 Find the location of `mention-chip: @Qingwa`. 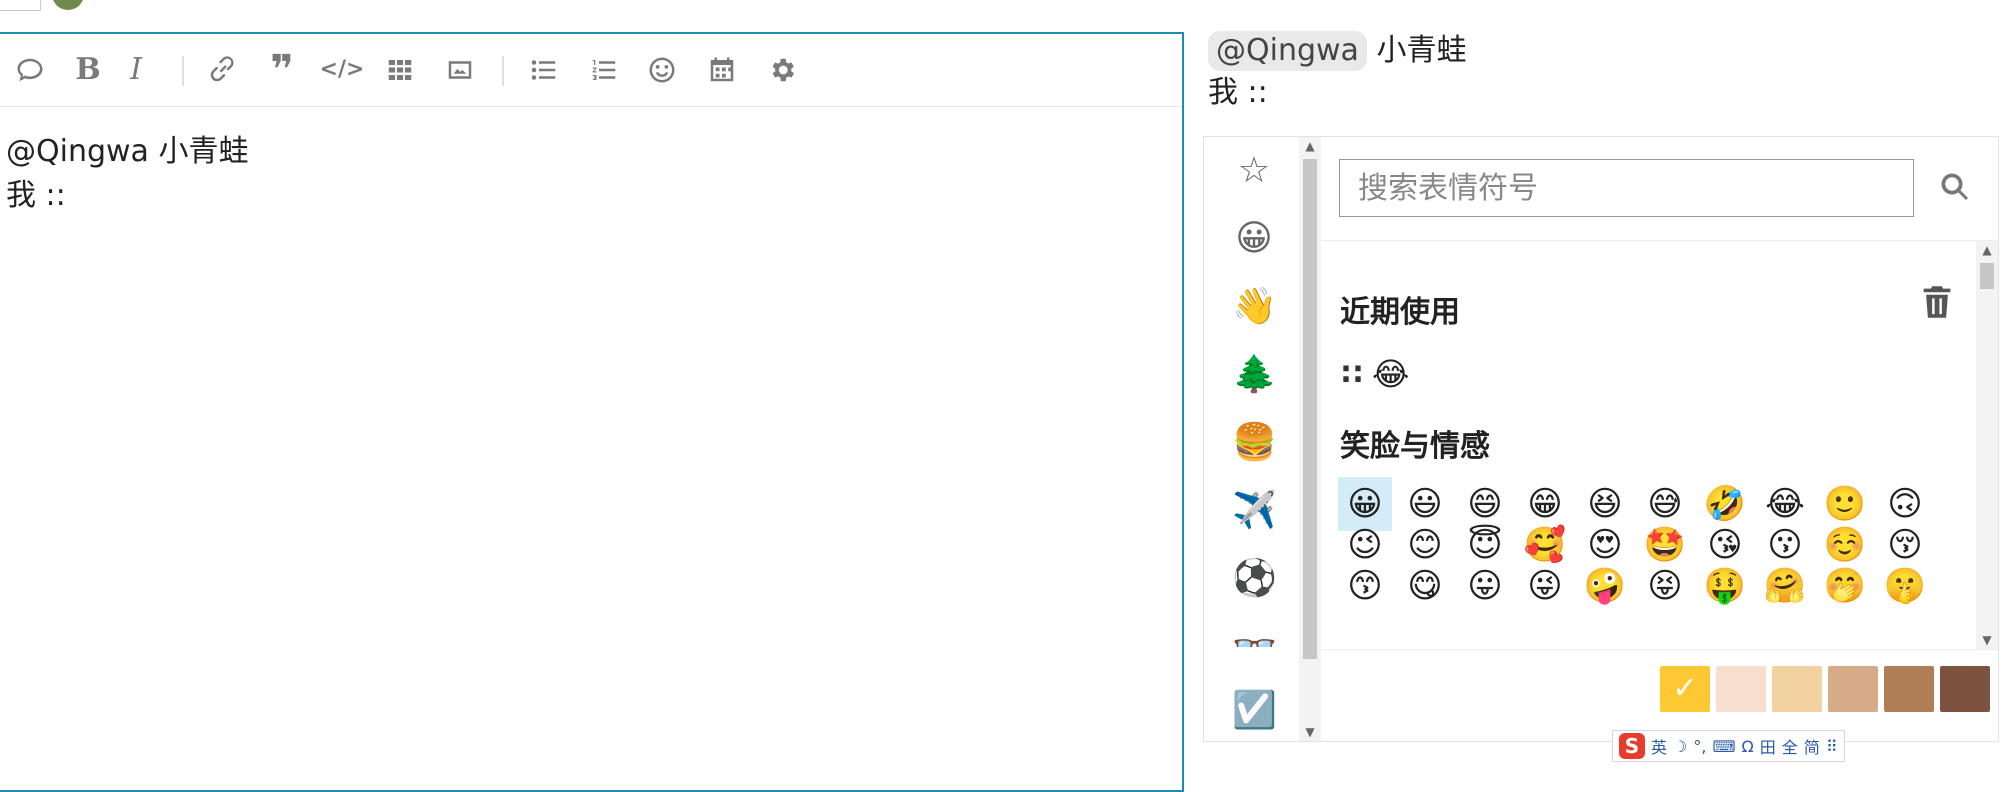

mention-chip: @Qingwa is located at coordinates (1287, 51).